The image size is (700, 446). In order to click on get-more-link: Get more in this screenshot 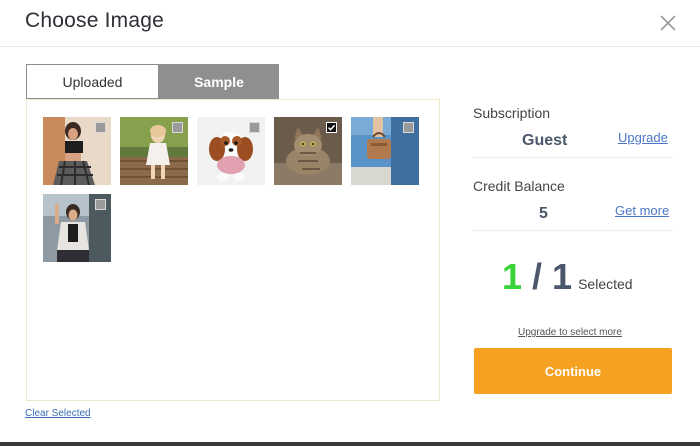, I will do `click(642, 210)`.